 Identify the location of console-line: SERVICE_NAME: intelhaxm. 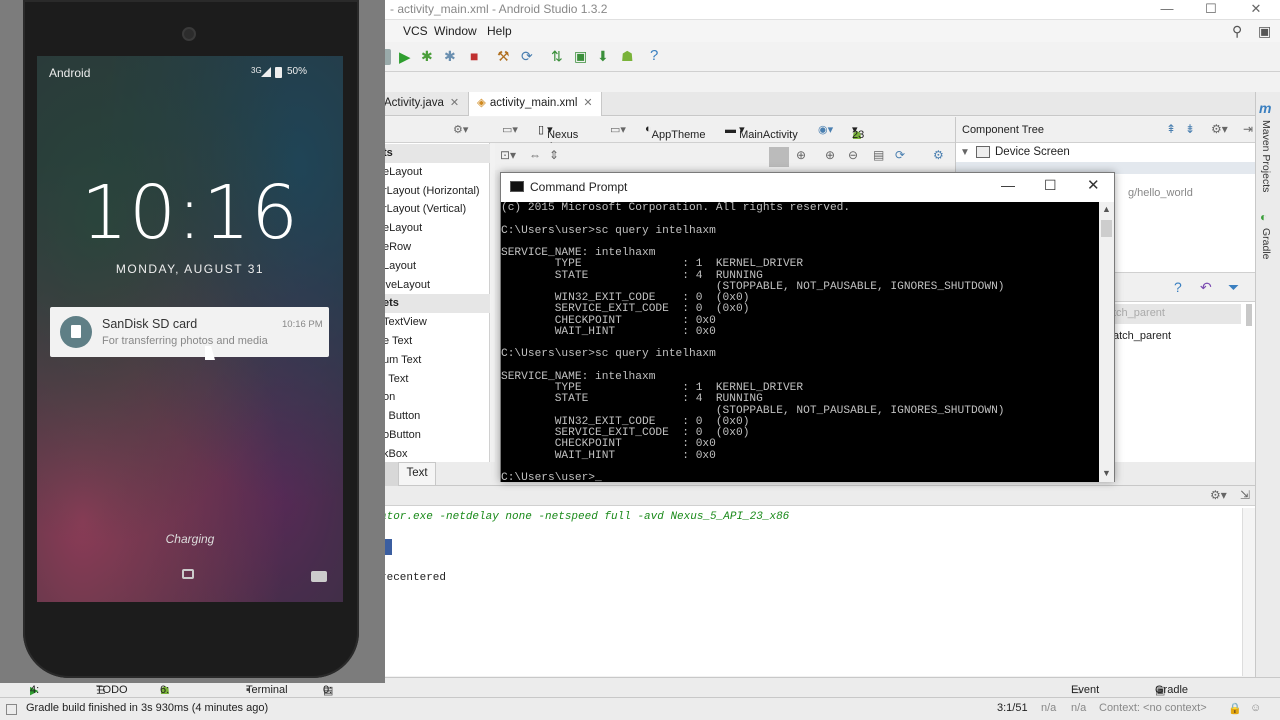
(578, 376).